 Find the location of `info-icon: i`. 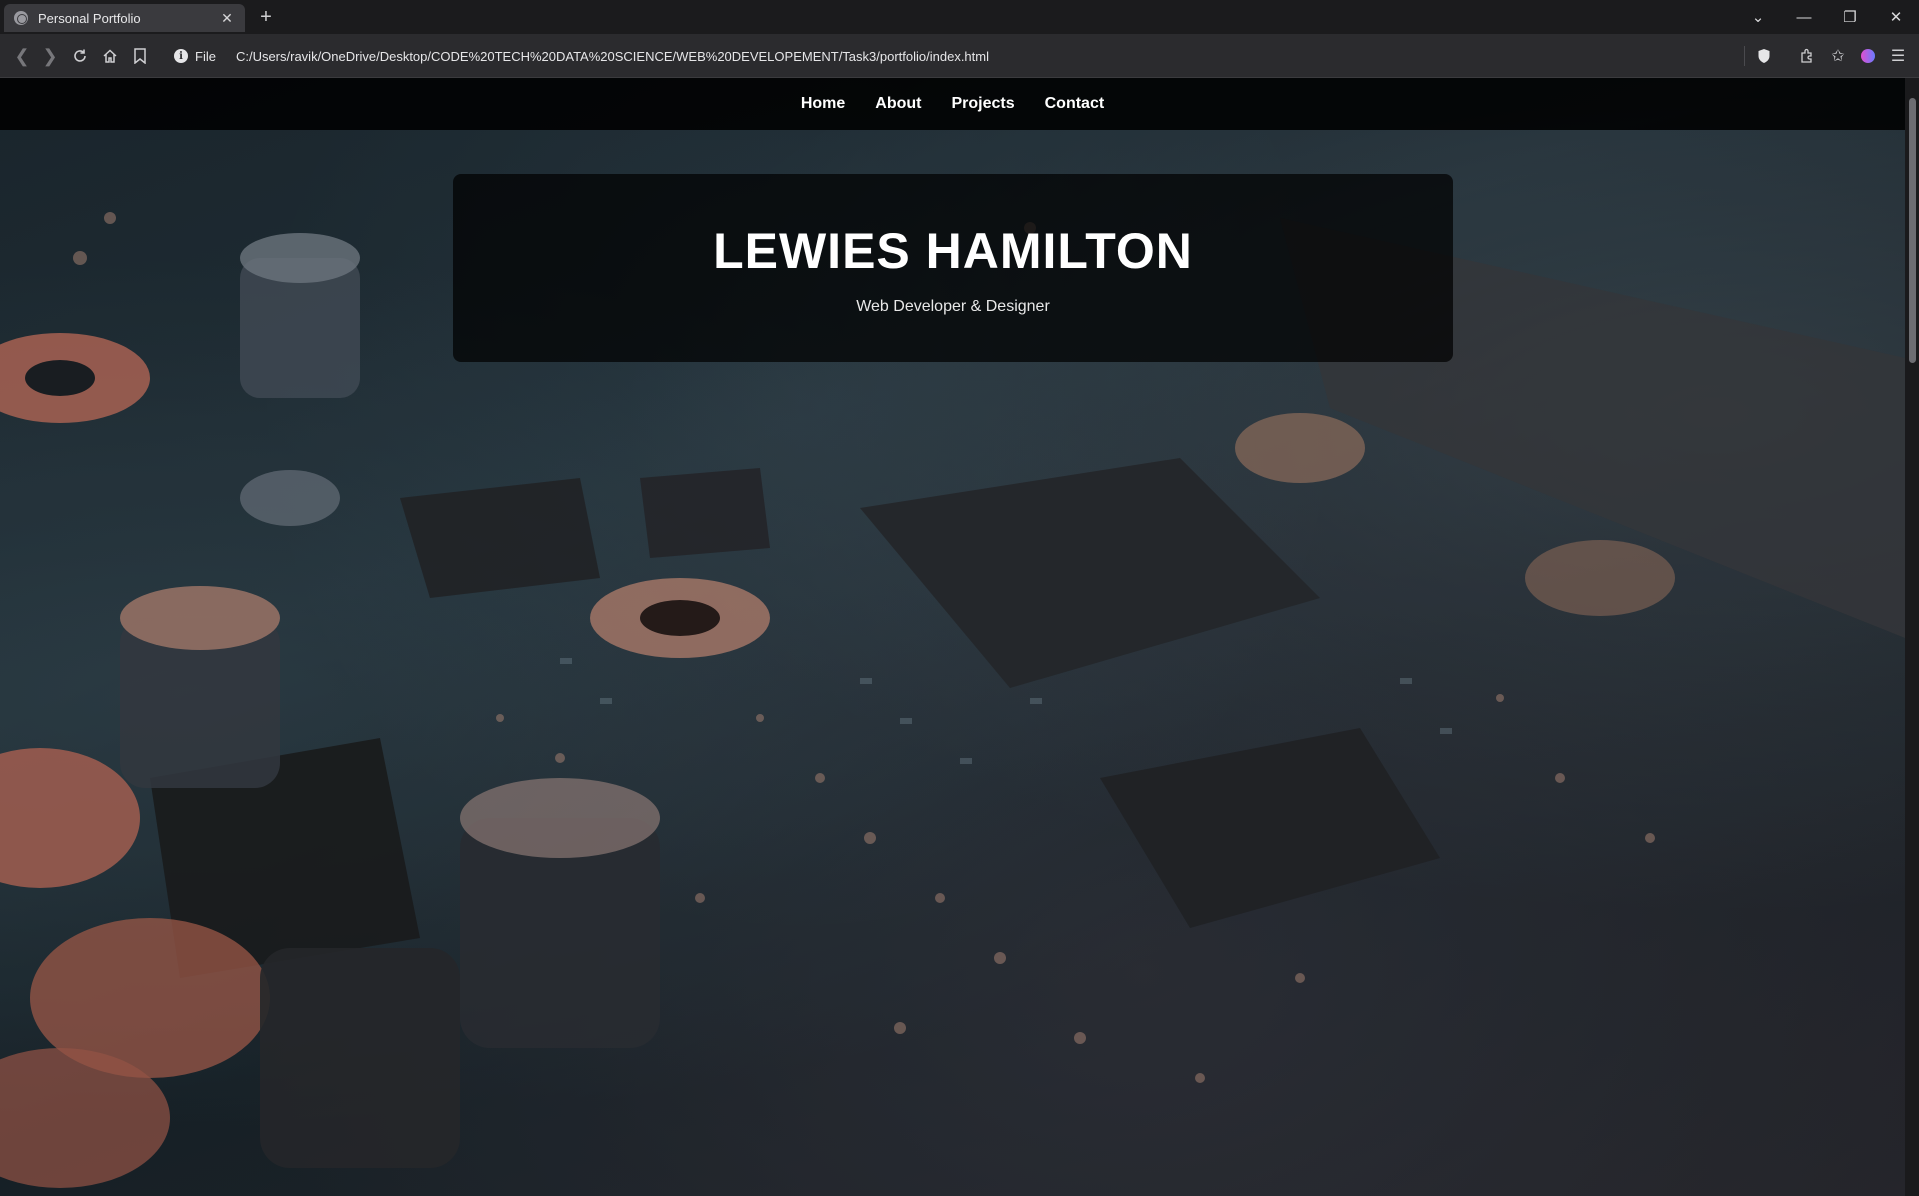

info-icon: i is located at coordinates (181, 56).